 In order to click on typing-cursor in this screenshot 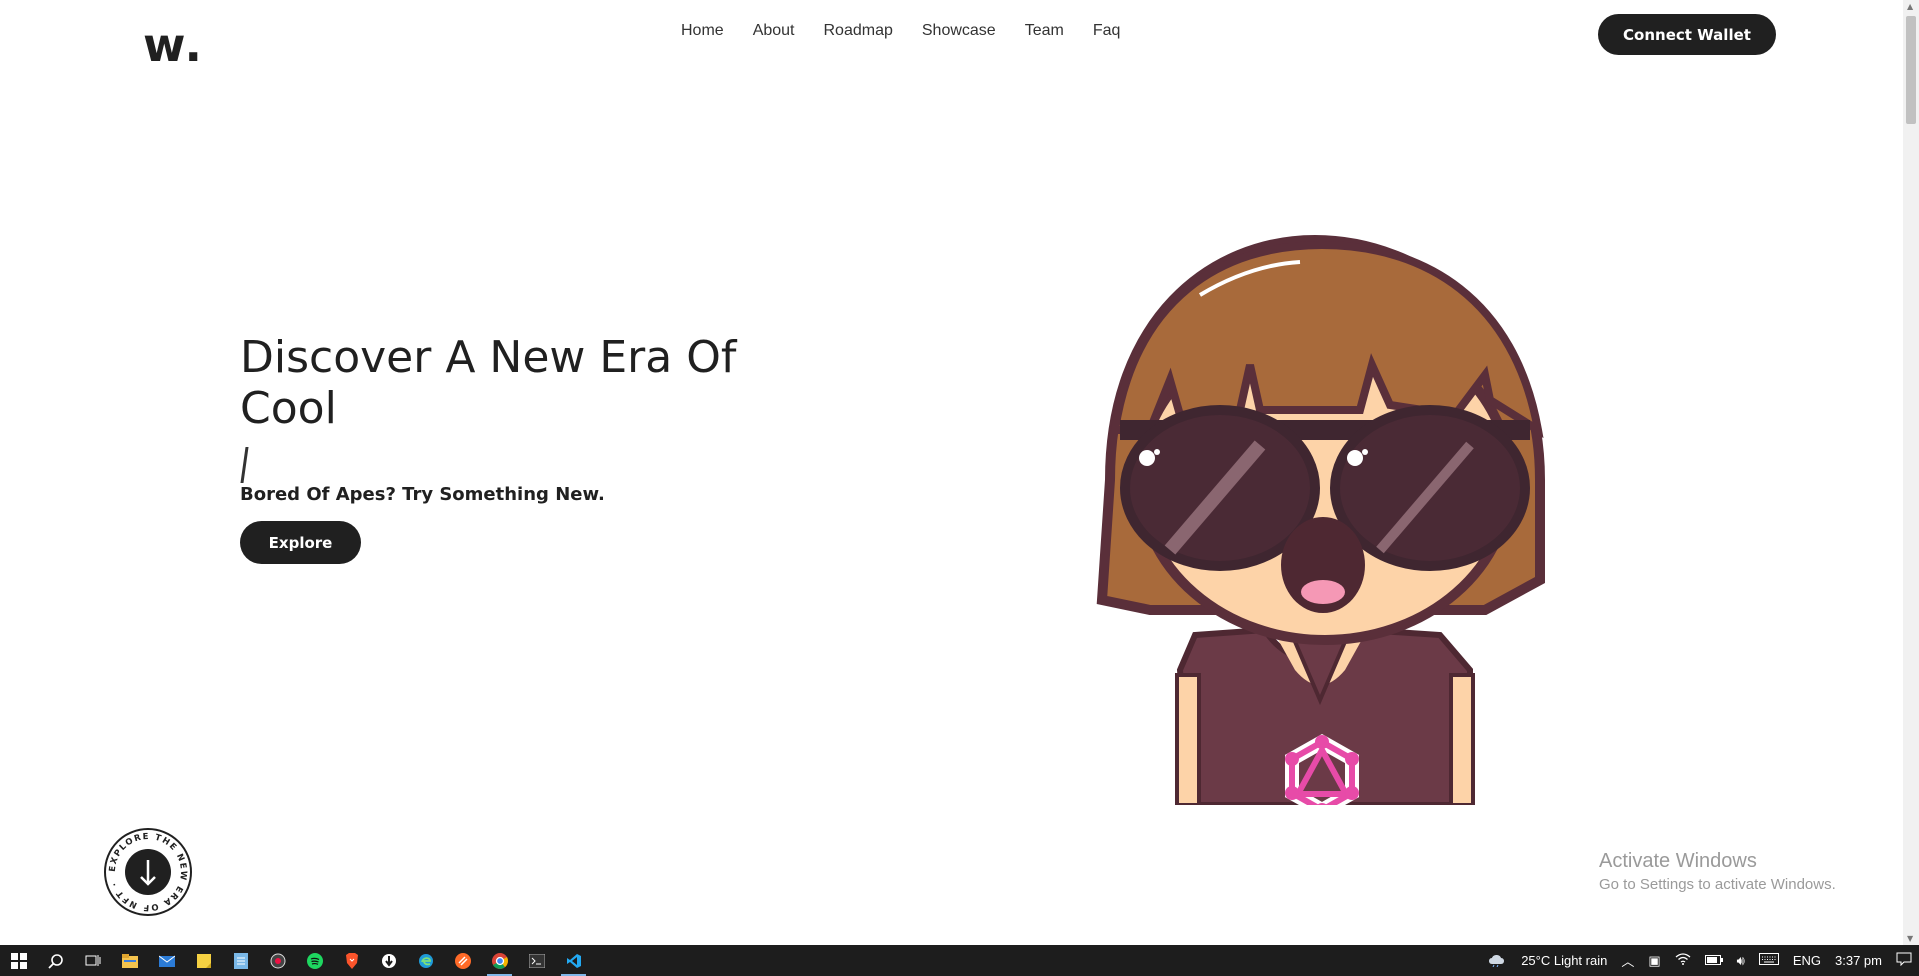, I will do `click(244, 465)`.